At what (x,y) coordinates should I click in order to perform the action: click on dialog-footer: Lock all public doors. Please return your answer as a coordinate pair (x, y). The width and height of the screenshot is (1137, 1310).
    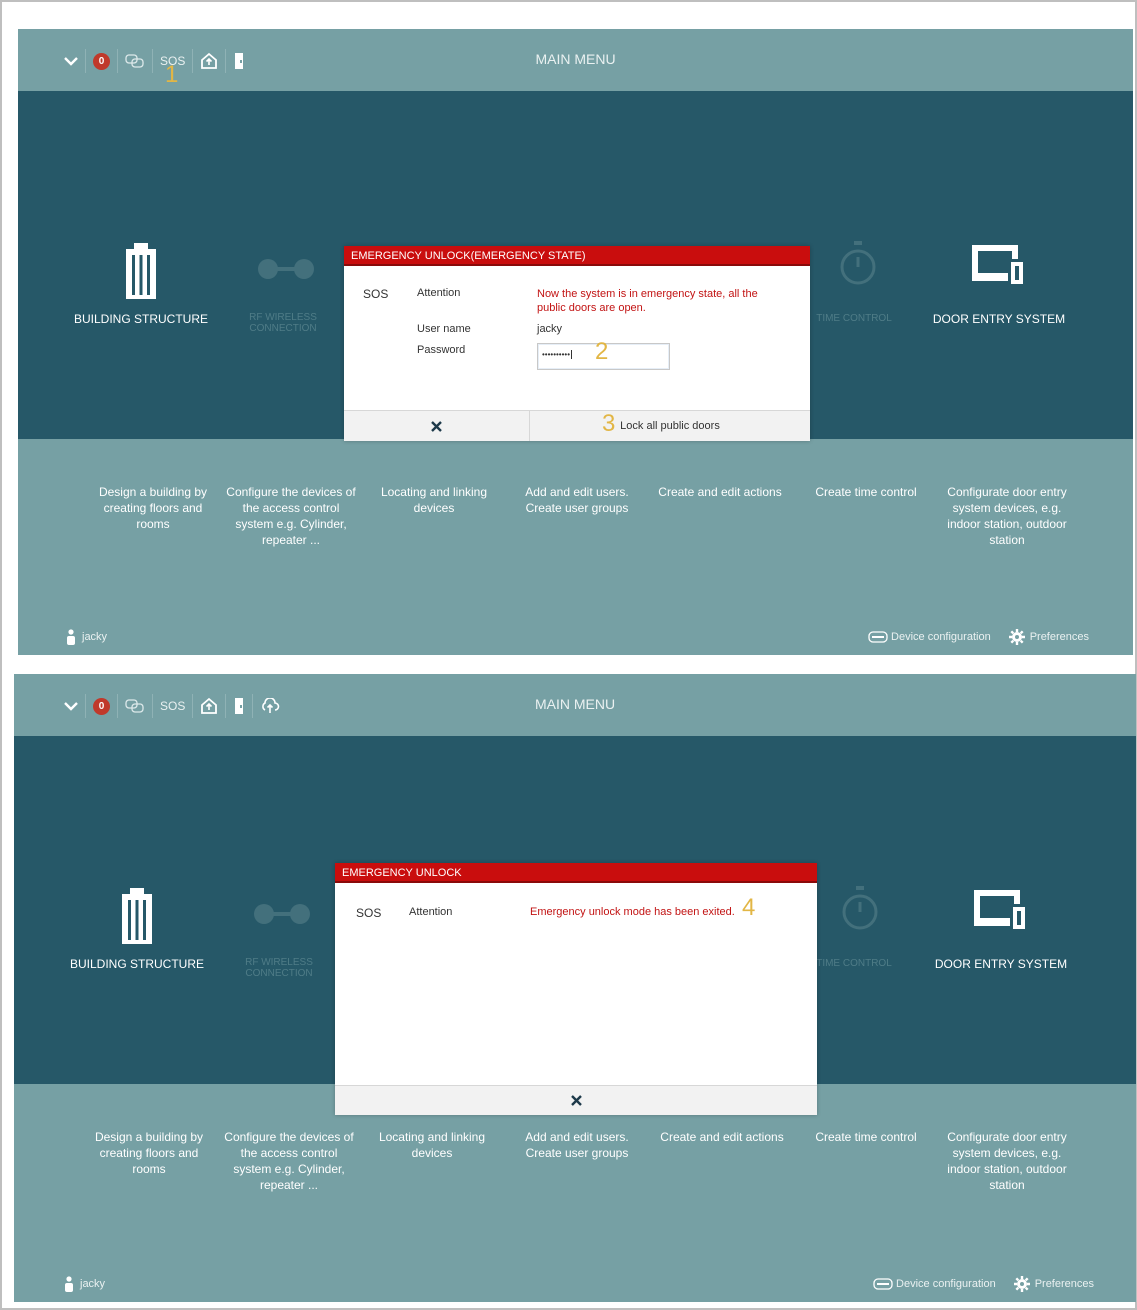
    Looking at the image, I should click on (577, 425).